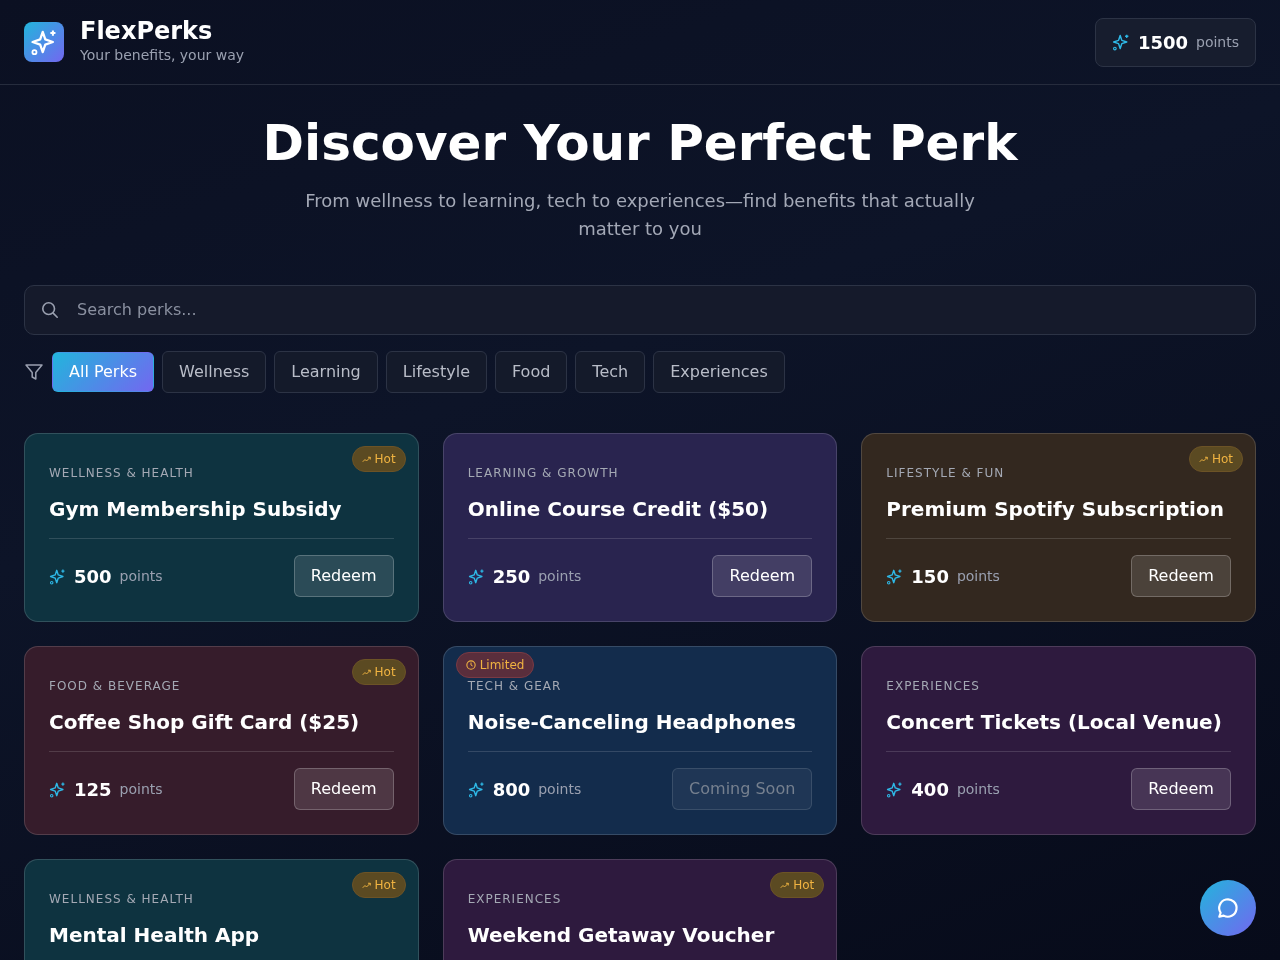 The width and height of the screenshot is (1280, 960). I want to click on points-value: 400, so click(930, 789).